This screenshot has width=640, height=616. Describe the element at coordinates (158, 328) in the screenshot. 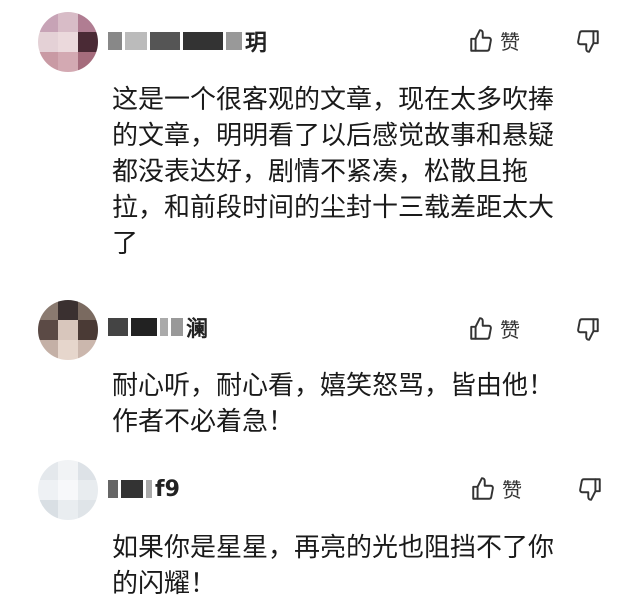

I see `username: 澜` at that location.